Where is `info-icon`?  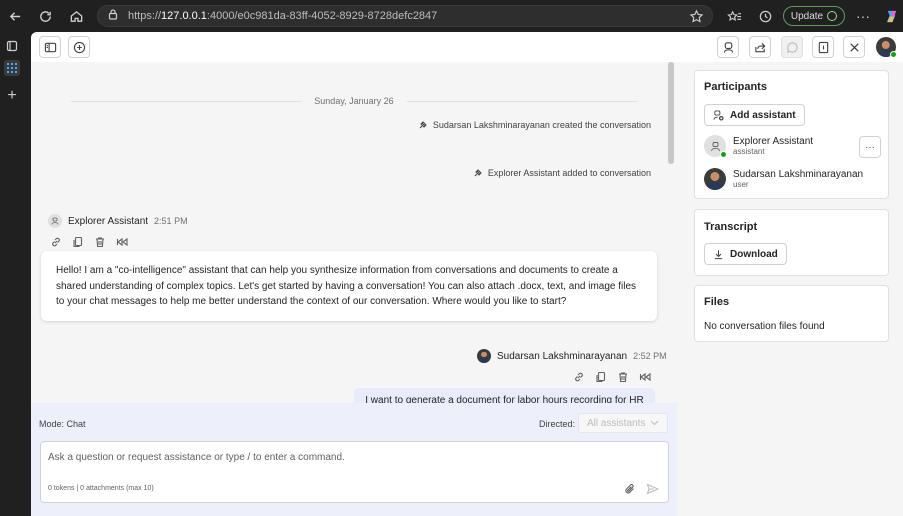 info-icon is located at coordinates (823, 47).